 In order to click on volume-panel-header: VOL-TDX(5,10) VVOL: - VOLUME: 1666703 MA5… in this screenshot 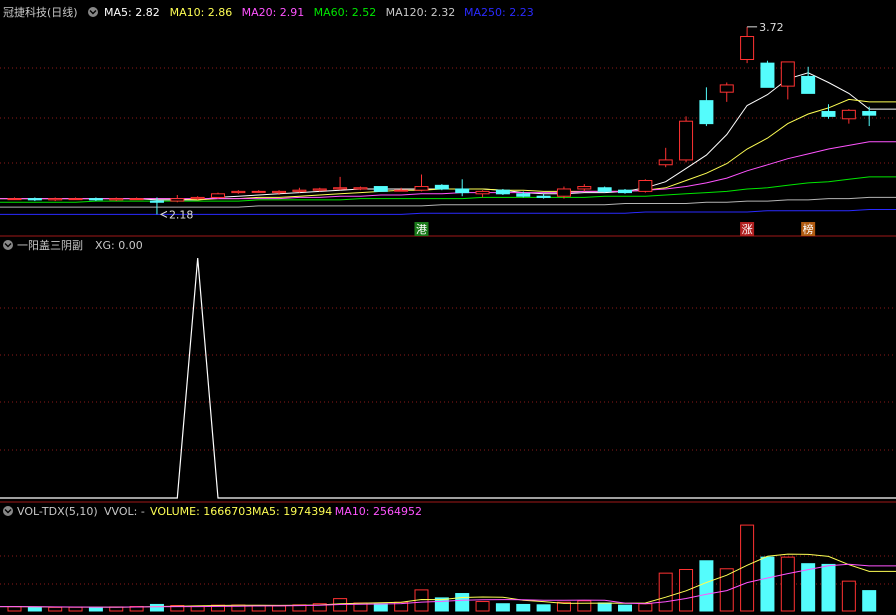, I will do `click(212, 511)`.